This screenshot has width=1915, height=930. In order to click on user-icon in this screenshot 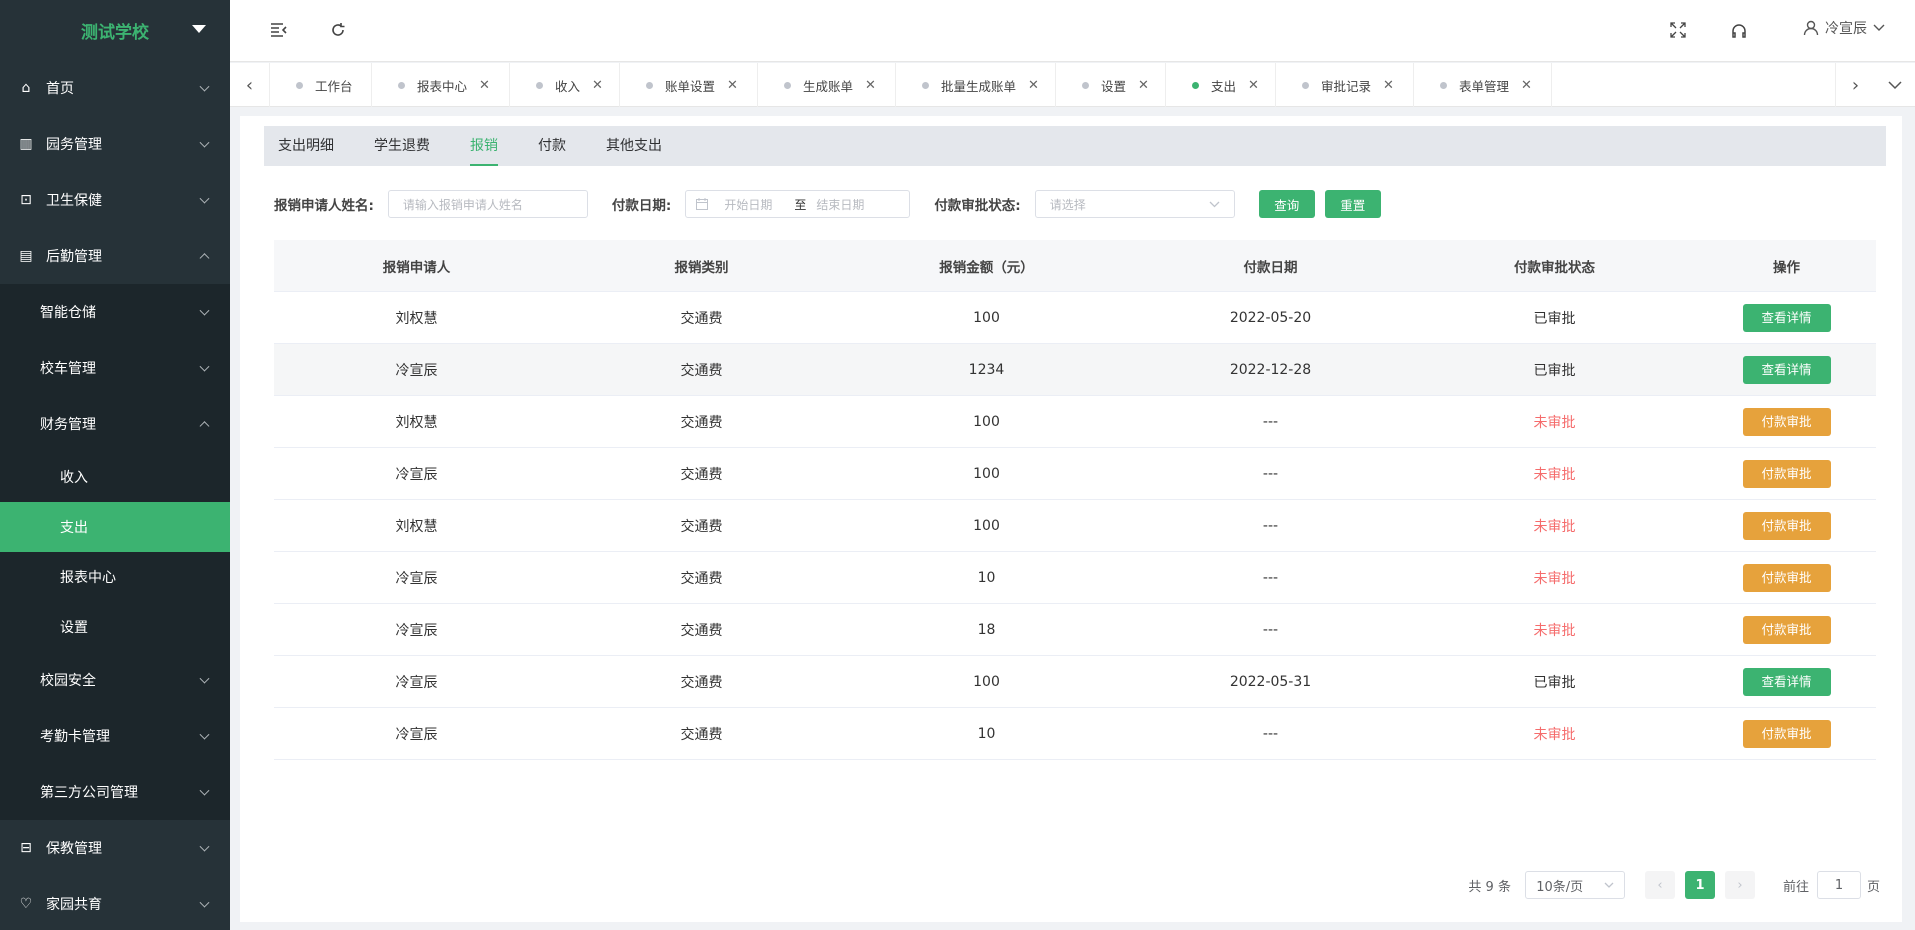, I will do `click(1811, 28)`.